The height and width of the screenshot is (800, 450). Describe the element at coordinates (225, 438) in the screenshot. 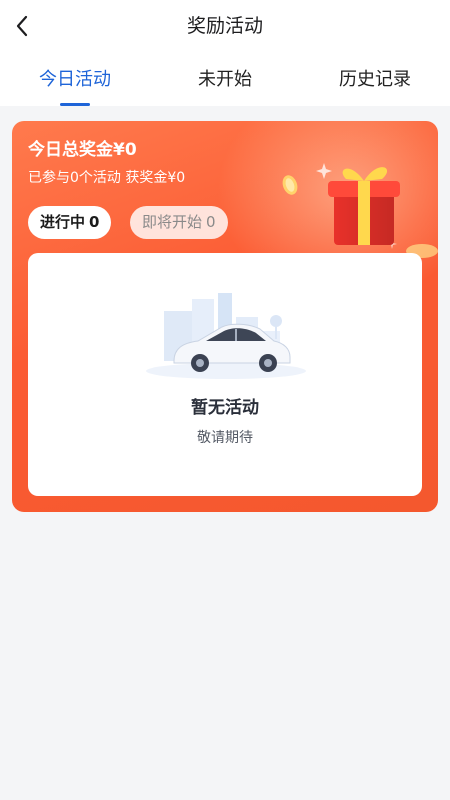

I see `empty-state-subtitle: 敬请期待` at that location.